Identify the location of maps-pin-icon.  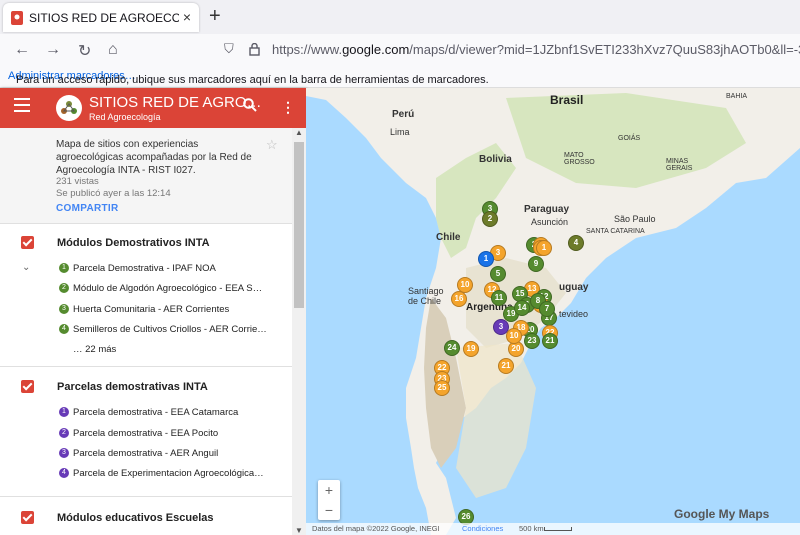
(17, 18).